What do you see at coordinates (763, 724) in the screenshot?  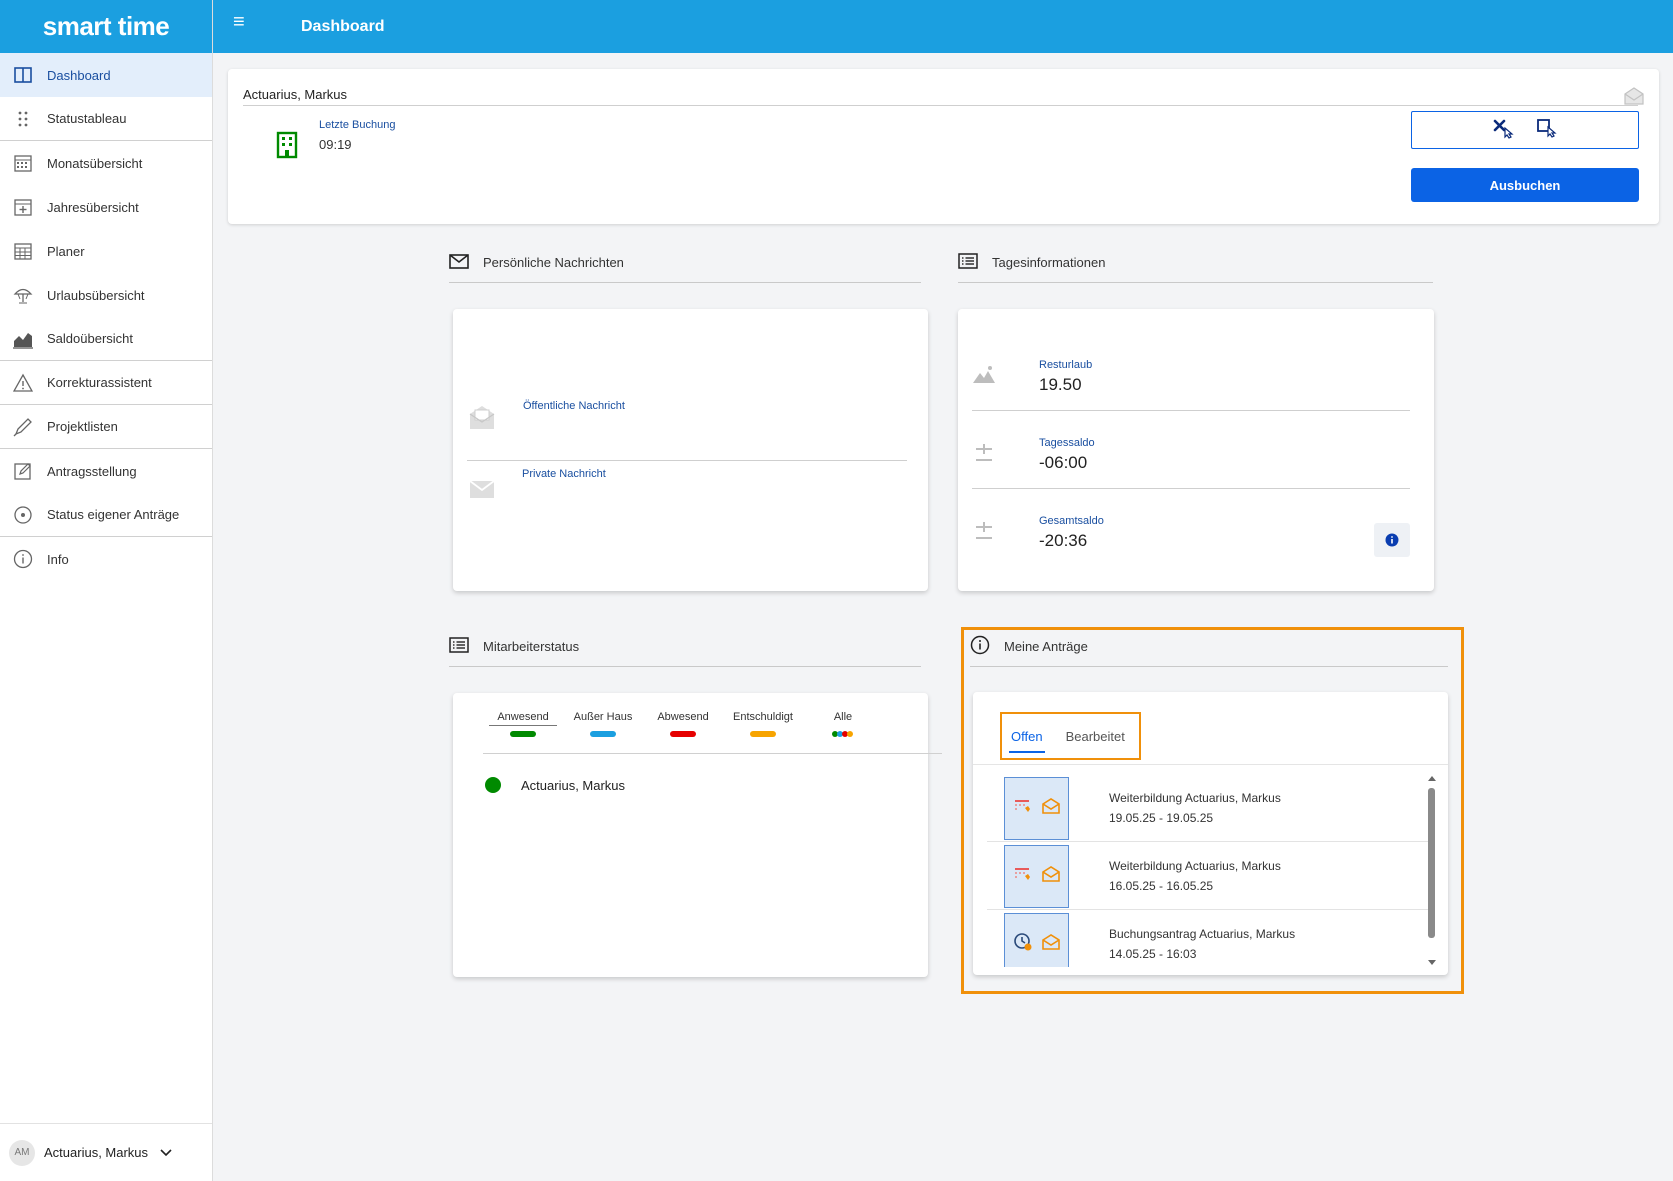 I see `filter-entschuldigt: Entschuldigt` at bounding box center [763, 724].